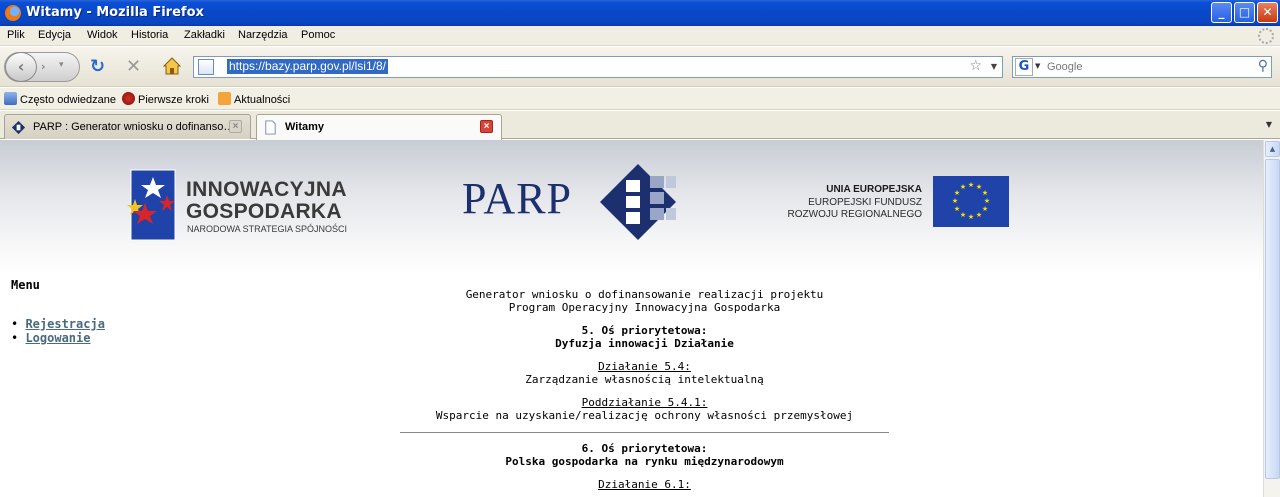  Describe the element at coordinates (115, 12) in the screenshot. I see `window-title: Witamy - Mozilla Firefox` at that location.